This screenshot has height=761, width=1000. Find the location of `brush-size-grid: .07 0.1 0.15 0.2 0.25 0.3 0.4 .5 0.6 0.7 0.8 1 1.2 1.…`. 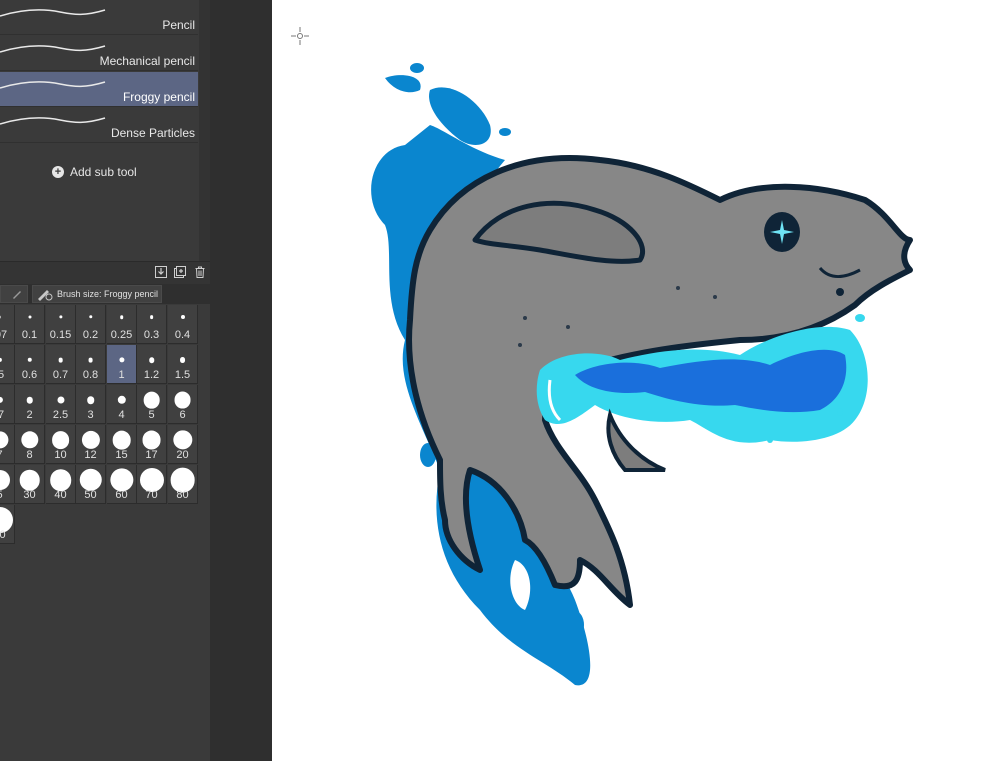

brush-size-grid: .07 0.1 0.15 0.2 0.25 0.3 0.4 .5 0.6 0.7 0.8 1 1.2 1.… is located at coordinates (99, 425).